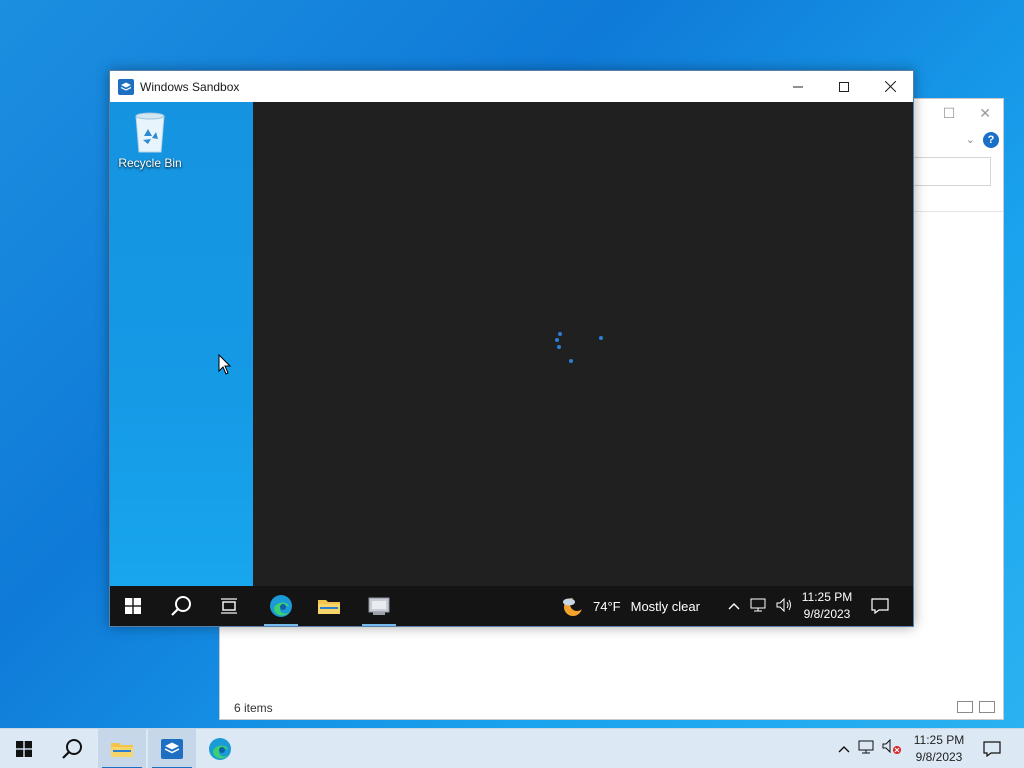 The height and width of the screenshot is (768, 1024). I want to click on window-controls, so click(844, 86).